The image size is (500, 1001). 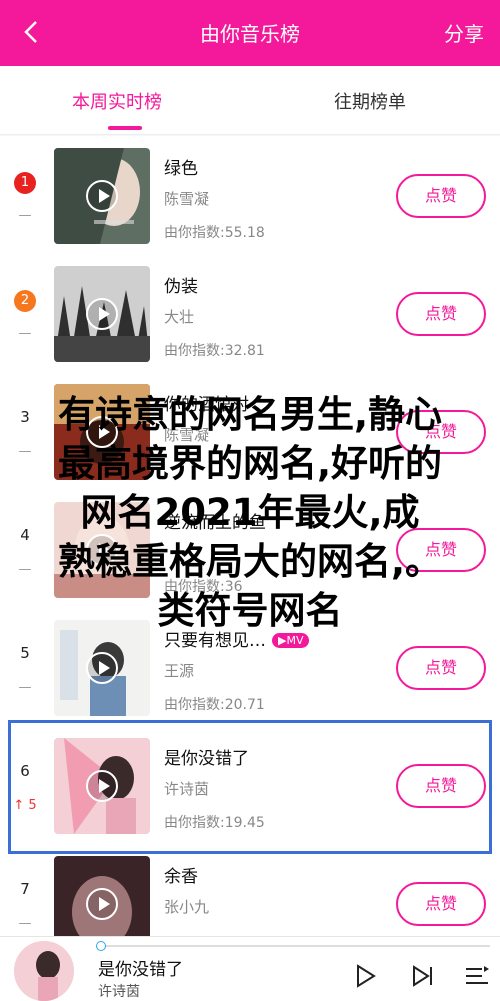 I want to click on rank-number: 1, so click(x=25, y=183).